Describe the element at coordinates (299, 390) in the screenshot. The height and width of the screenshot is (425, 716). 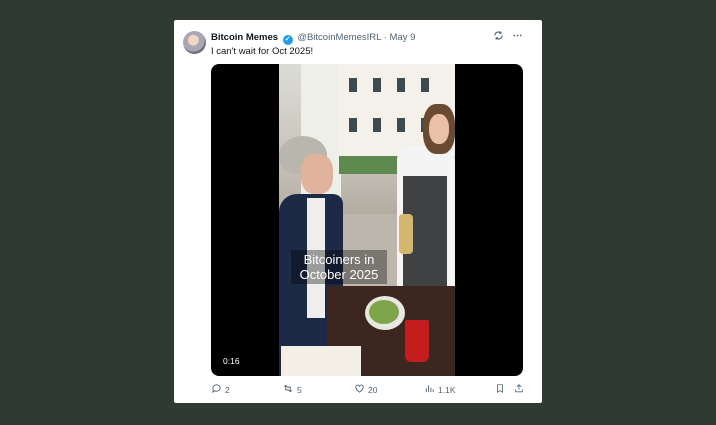
I see `repost-count: 5` at that location.